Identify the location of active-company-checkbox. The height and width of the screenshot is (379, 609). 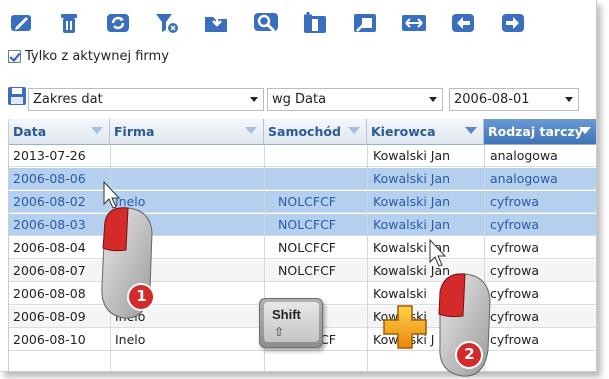
(14, 56).